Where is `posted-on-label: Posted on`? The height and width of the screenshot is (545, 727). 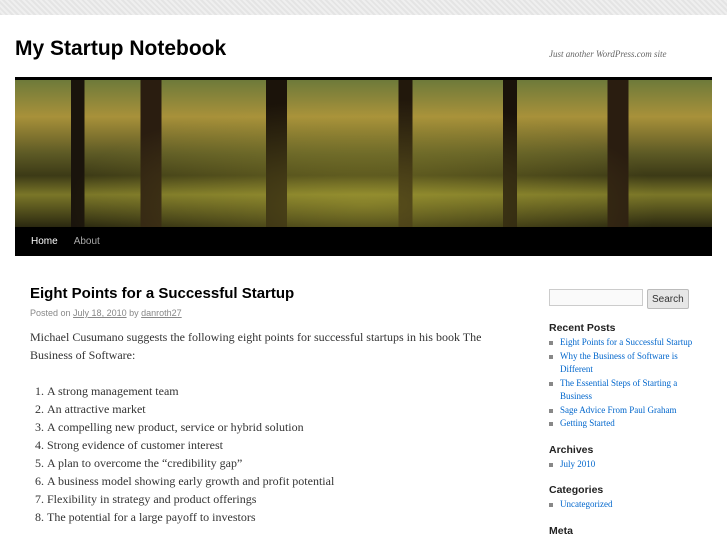 posted-on-label: Posted on is located at coordinates (50, 313).